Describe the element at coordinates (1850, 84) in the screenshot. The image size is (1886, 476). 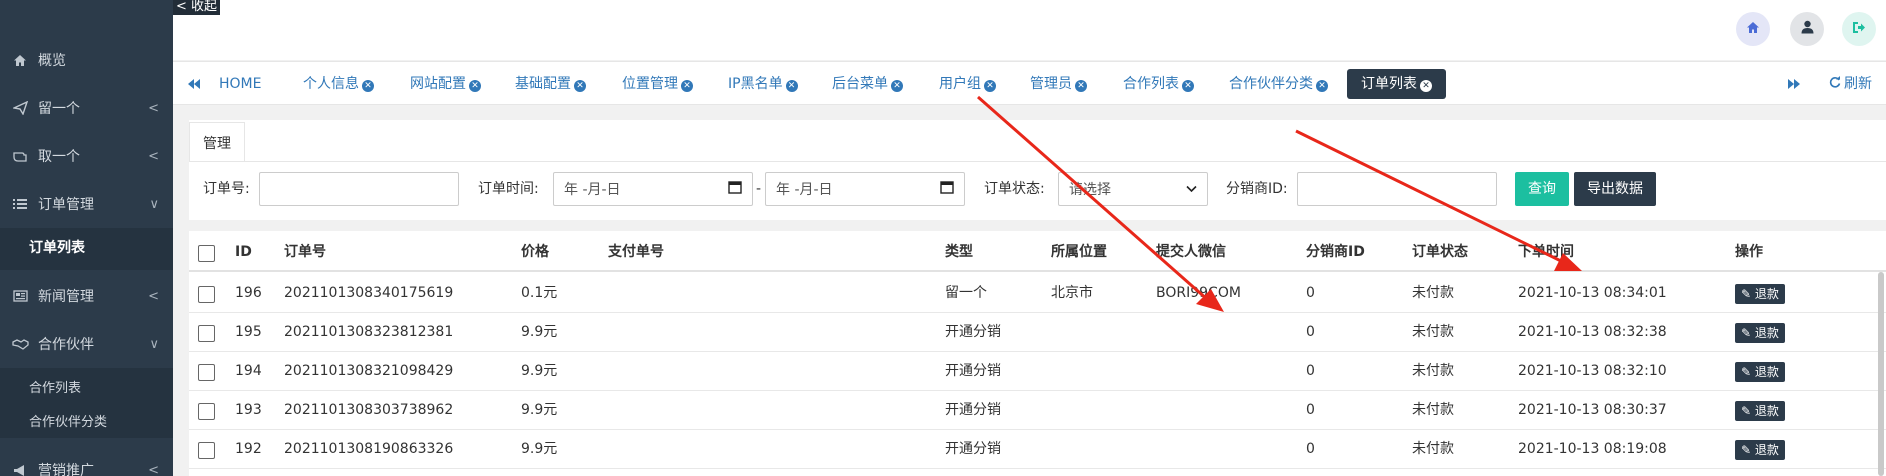
I see `refresh-button: 刷新` at that location.